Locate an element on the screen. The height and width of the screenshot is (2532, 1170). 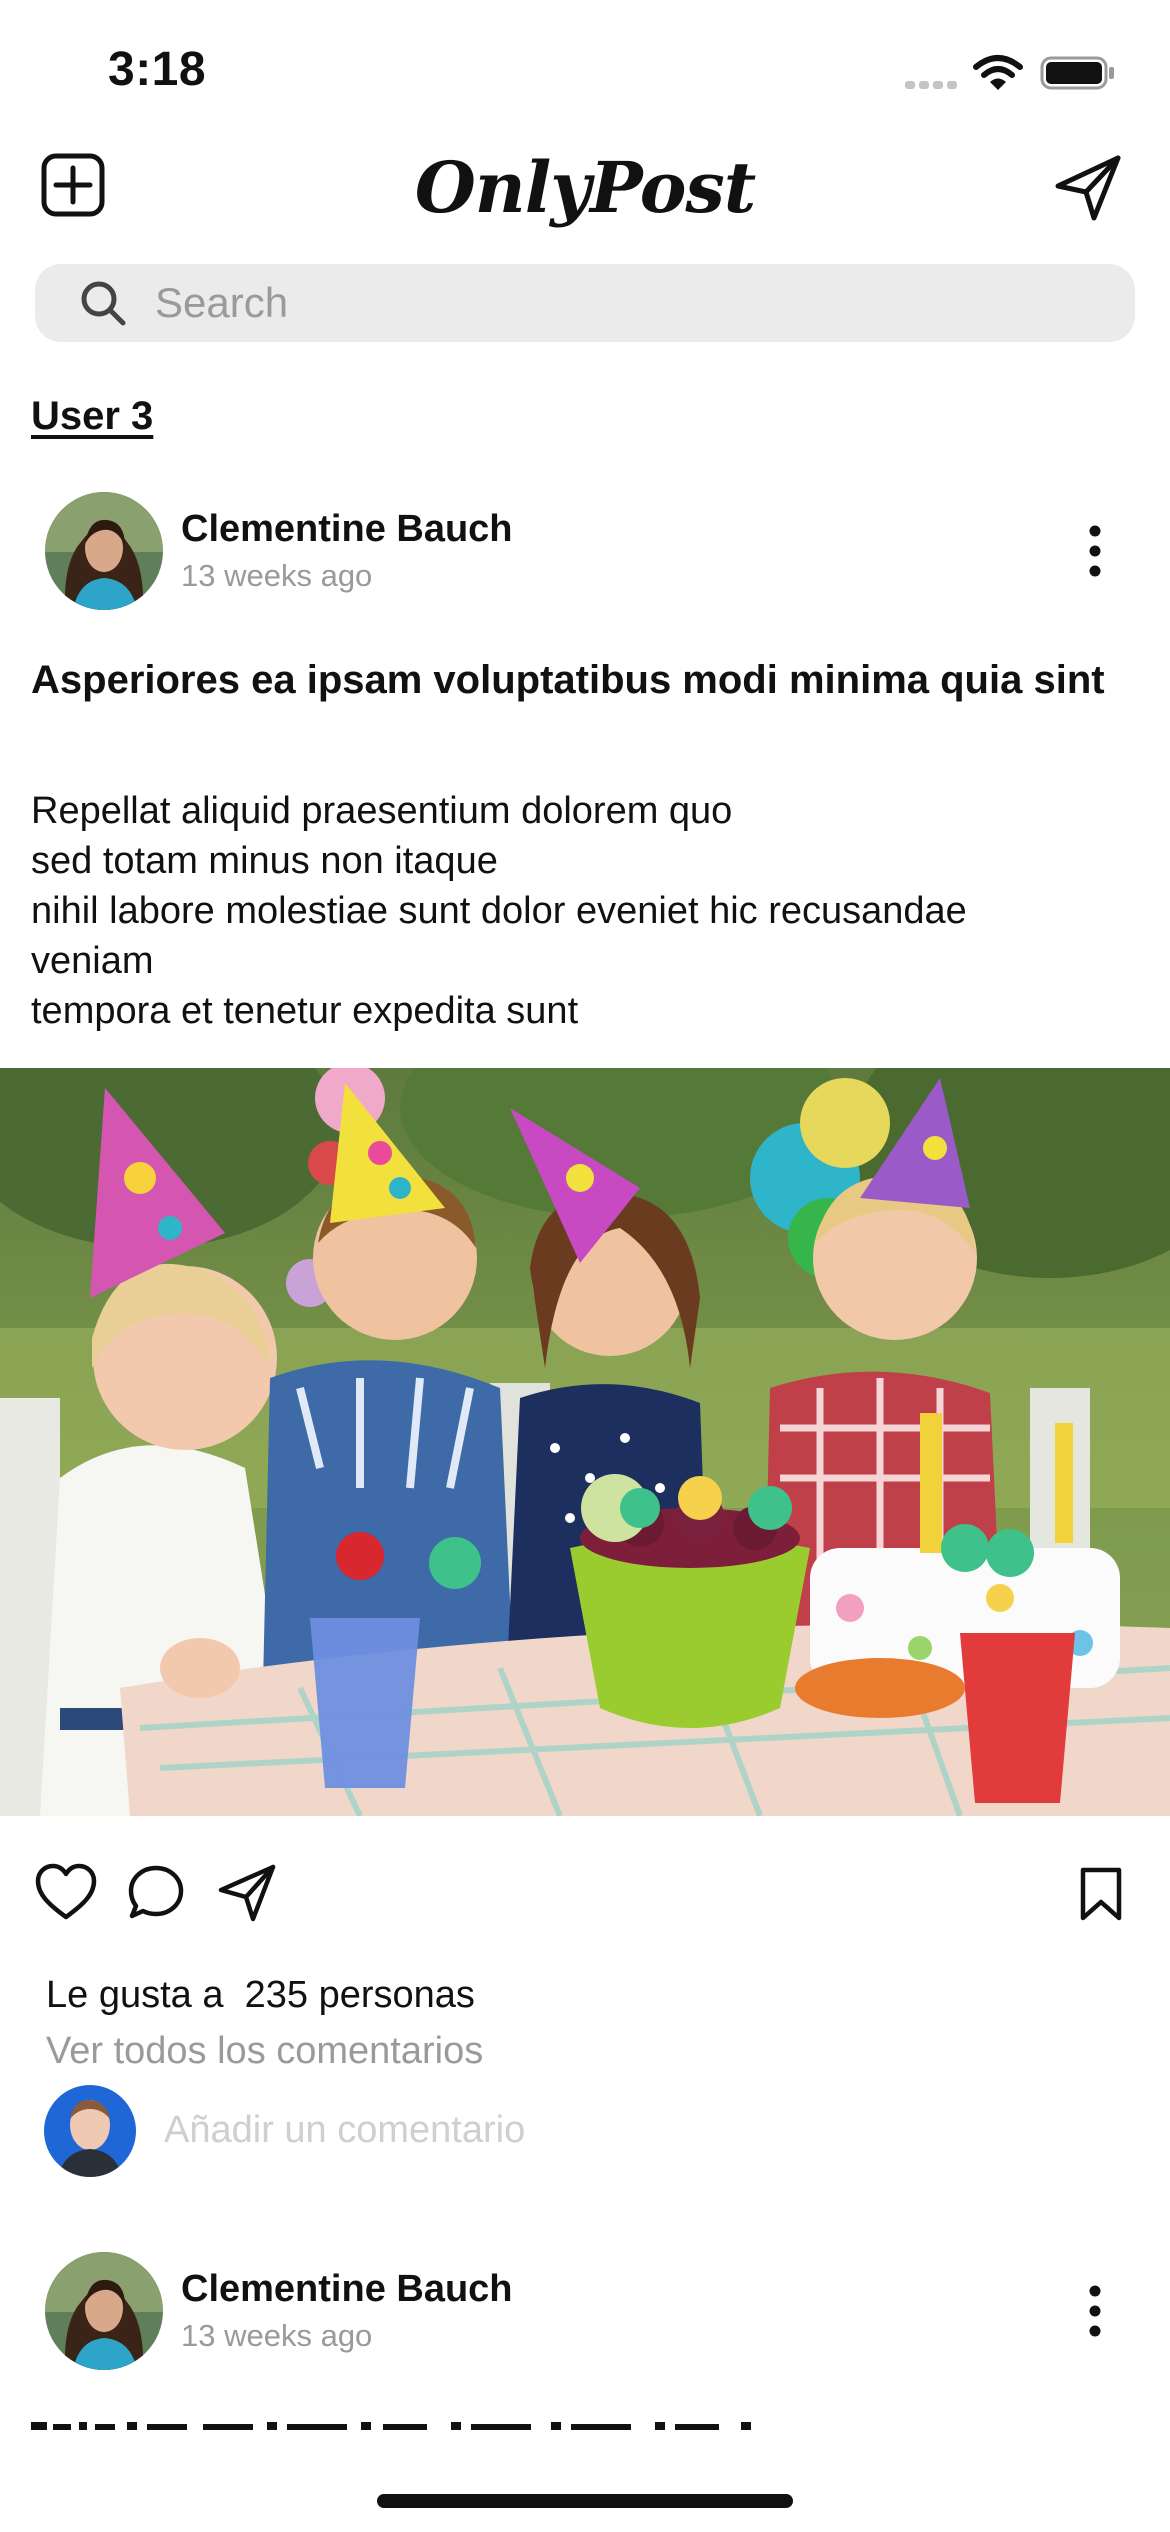
search-icon is located at coordinates (103, 303).